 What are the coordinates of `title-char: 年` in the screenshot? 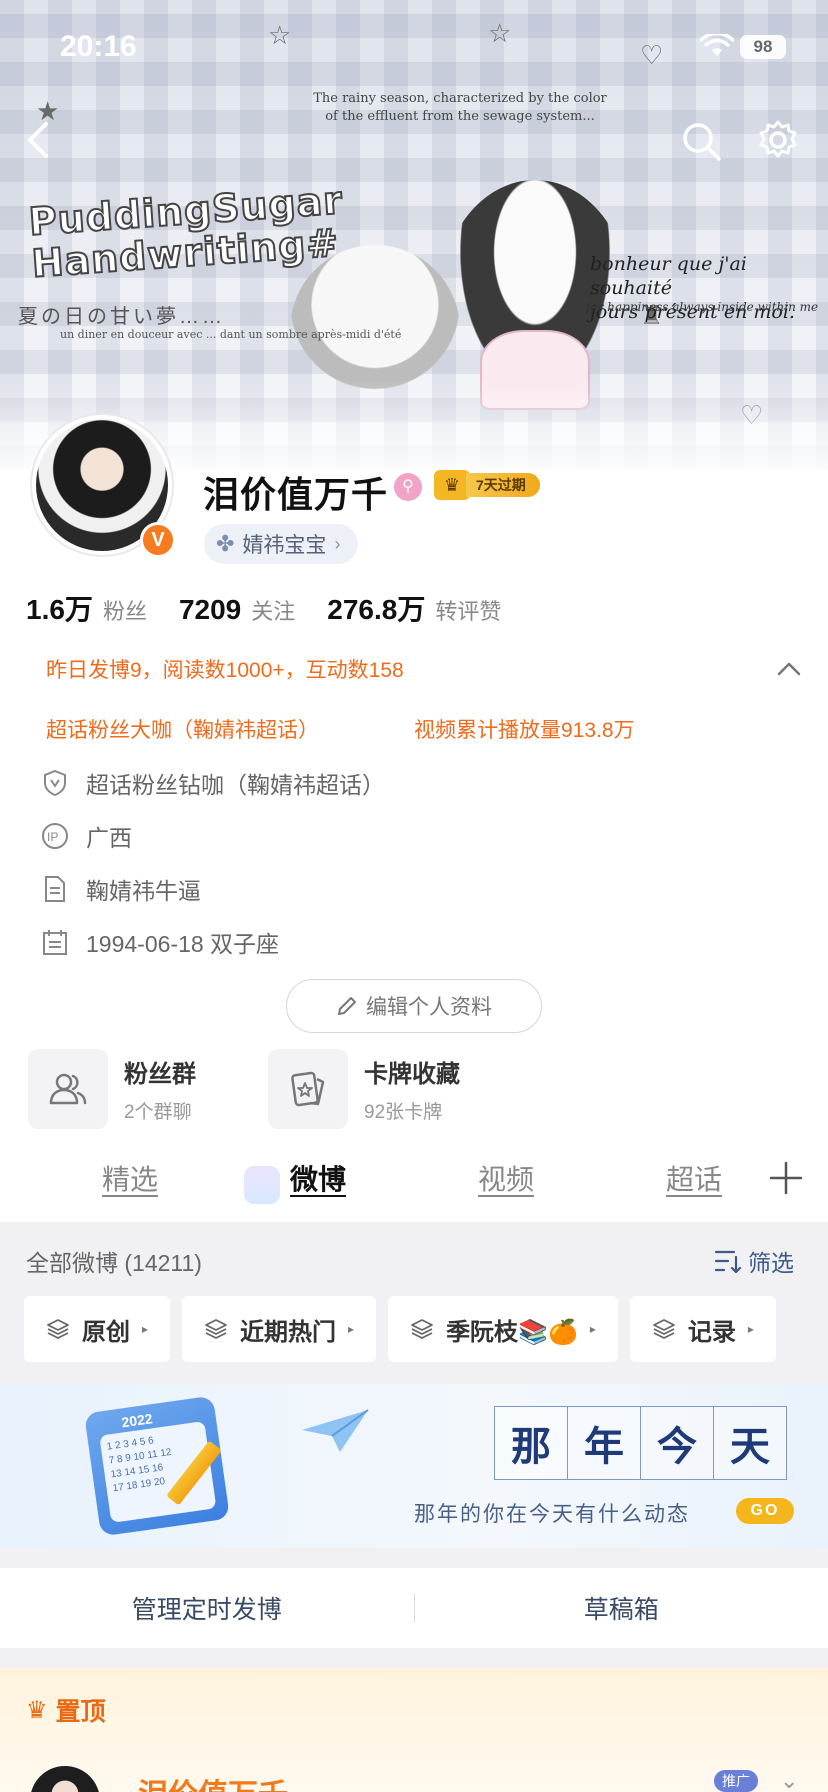 It's located at (604, 1443).